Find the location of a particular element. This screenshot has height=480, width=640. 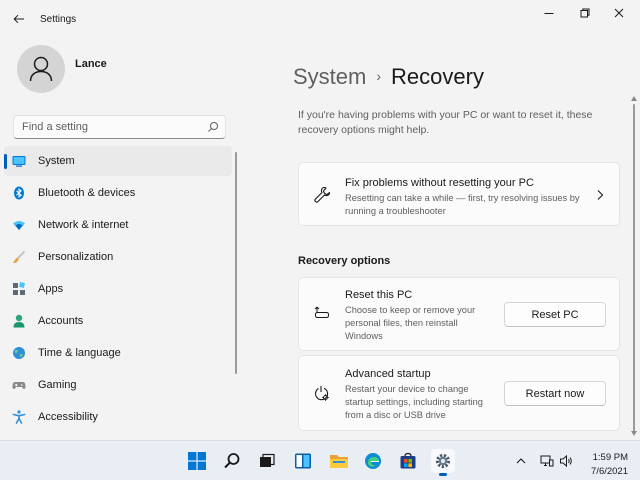

volume-tray-button is located at coordinates (566, 461).